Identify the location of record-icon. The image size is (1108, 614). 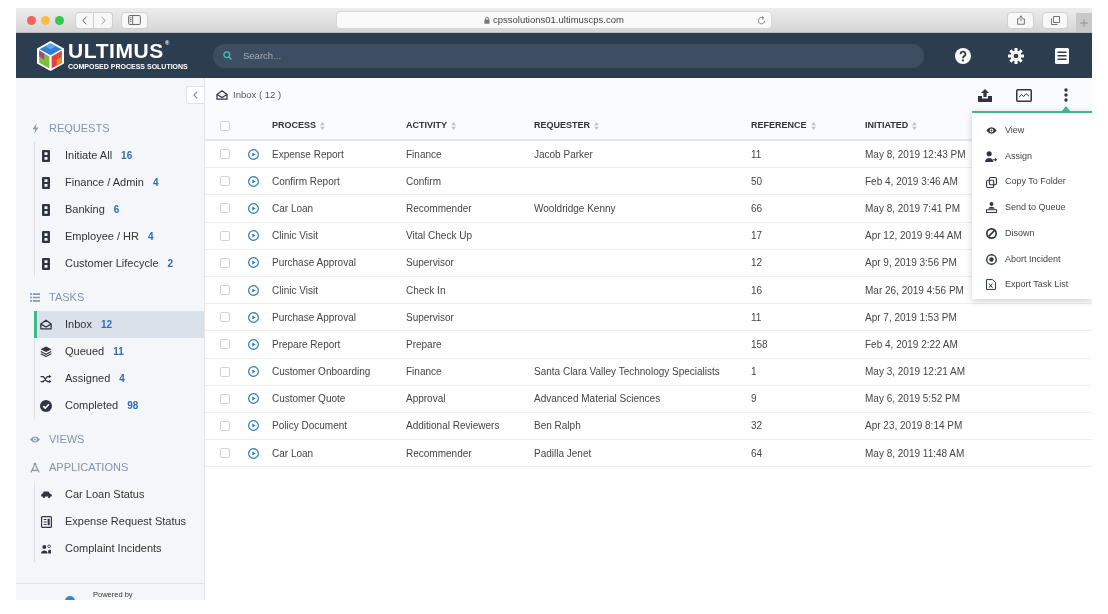
(991, 259).